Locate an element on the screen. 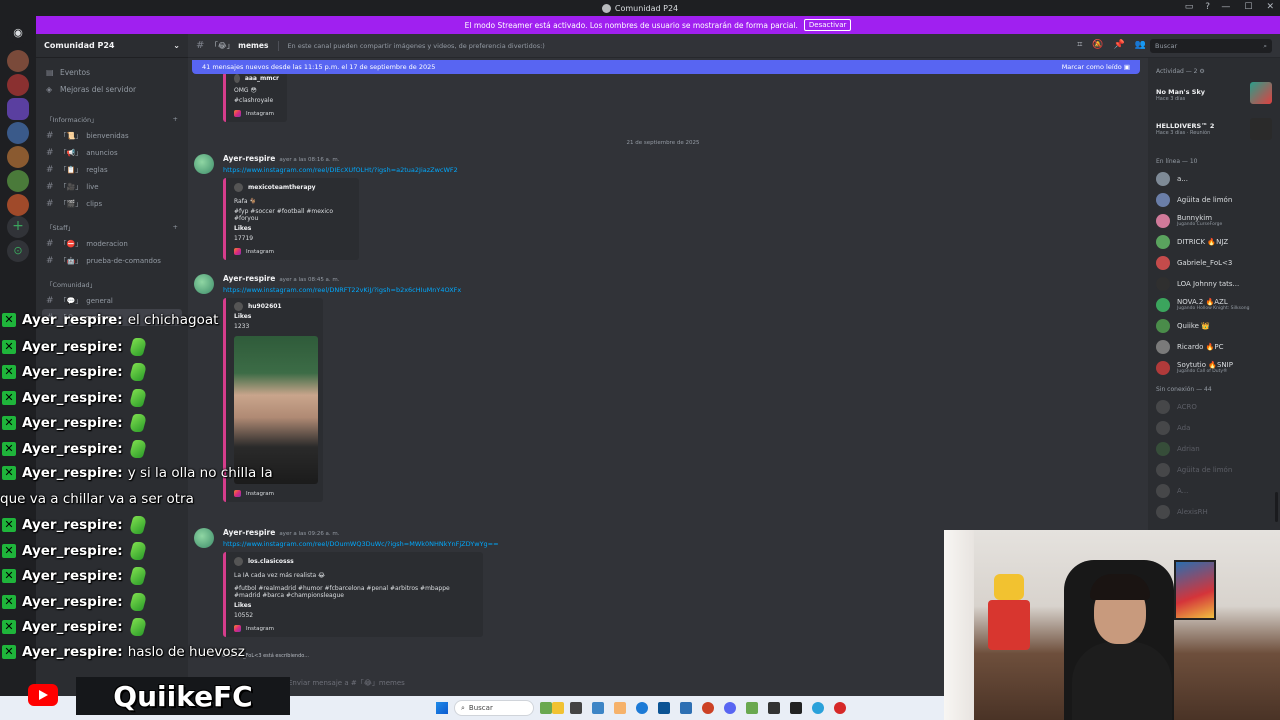  activity-card: HELLDIVERS™ 2 Hace 3 días · Reunión is located at coordinates (1214, 132).